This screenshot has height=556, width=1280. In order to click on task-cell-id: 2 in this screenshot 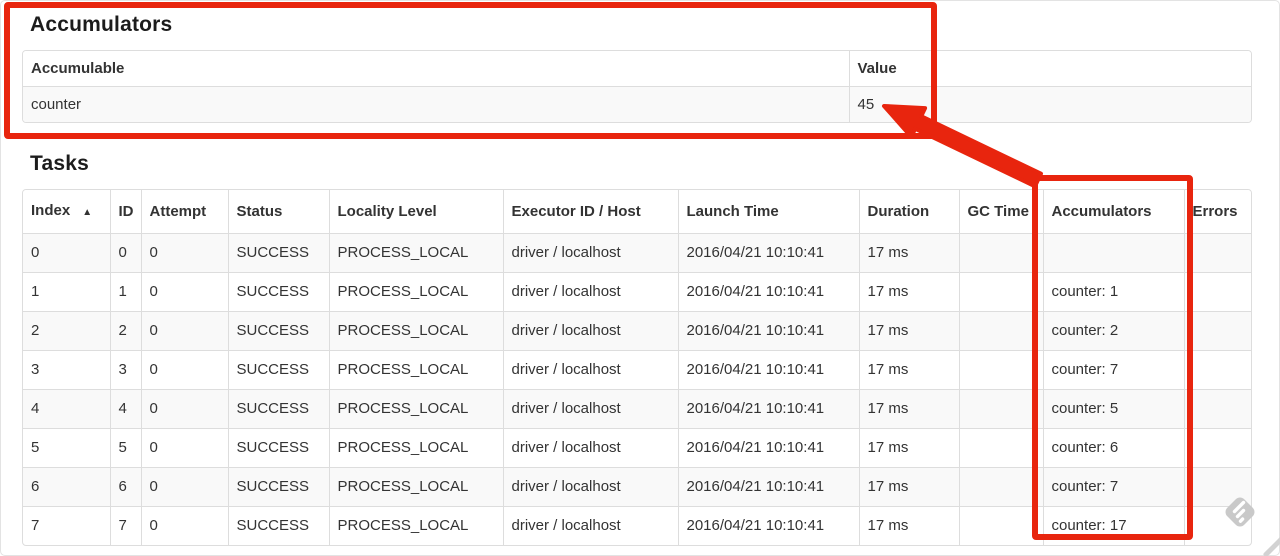, I will do `click(126, 331)`.